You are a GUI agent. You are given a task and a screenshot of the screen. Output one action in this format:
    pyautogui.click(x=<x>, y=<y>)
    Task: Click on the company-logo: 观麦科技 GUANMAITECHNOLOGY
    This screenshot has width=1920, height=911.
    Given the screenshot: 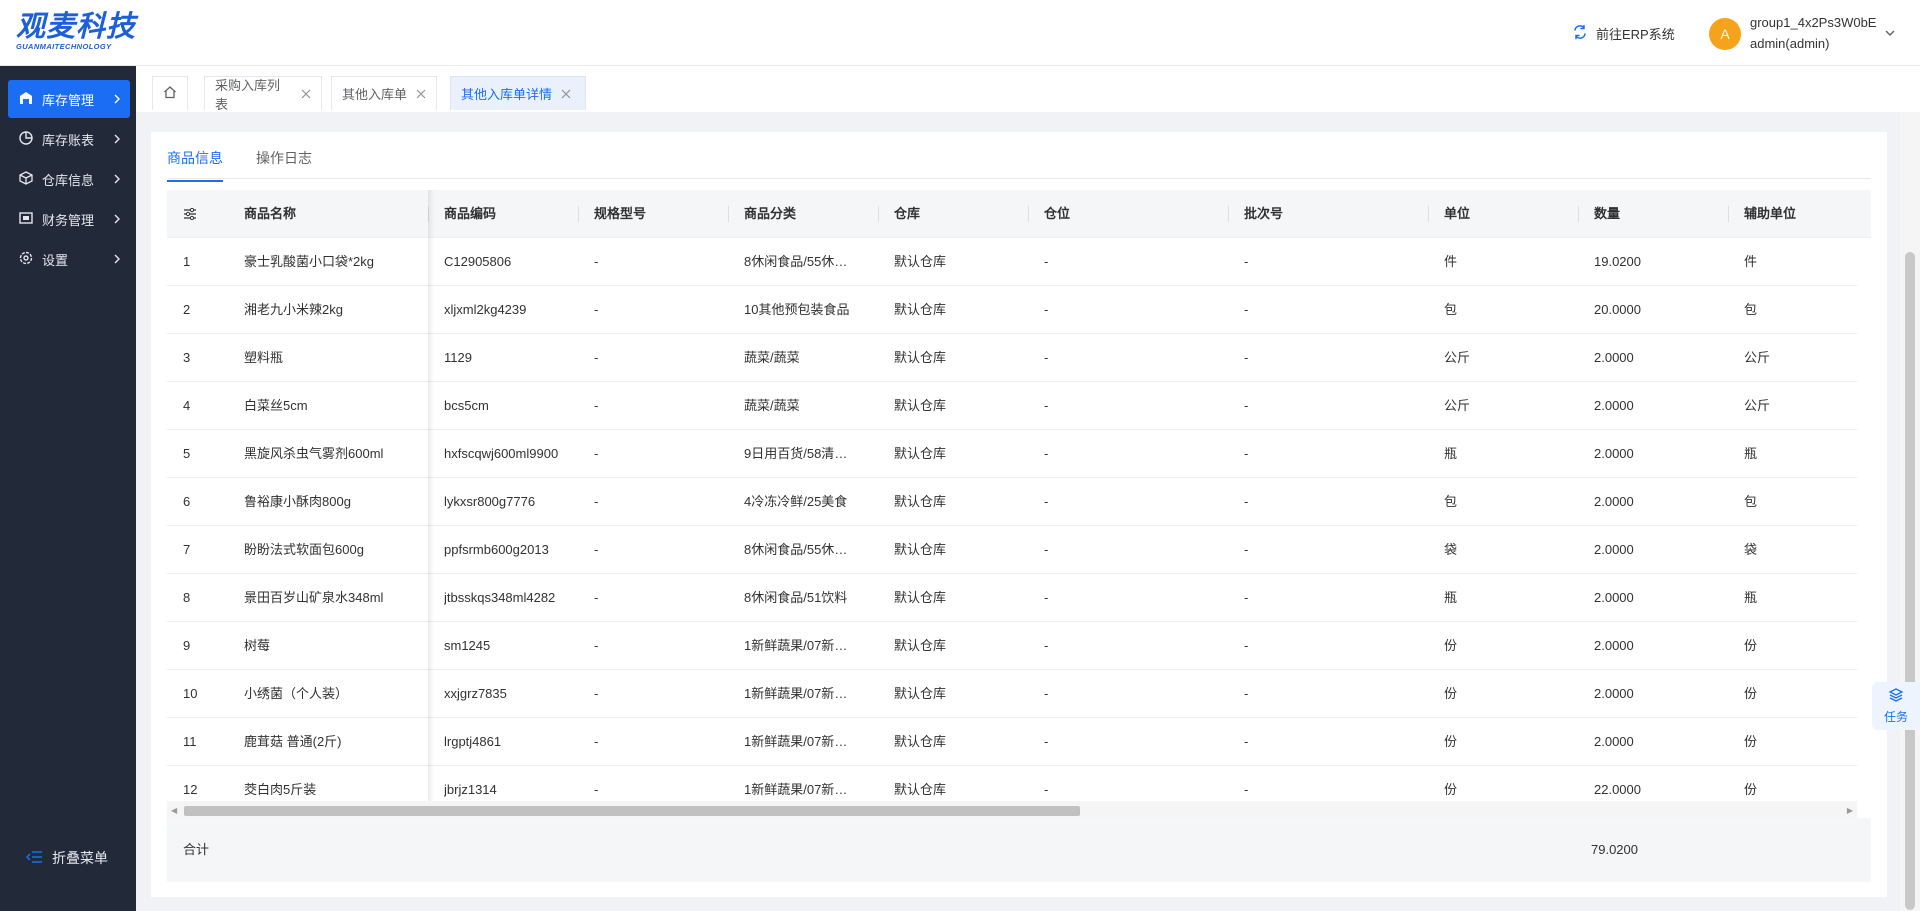 What is the action you would take?
    pyautogui.click(x=80, y=32)
    